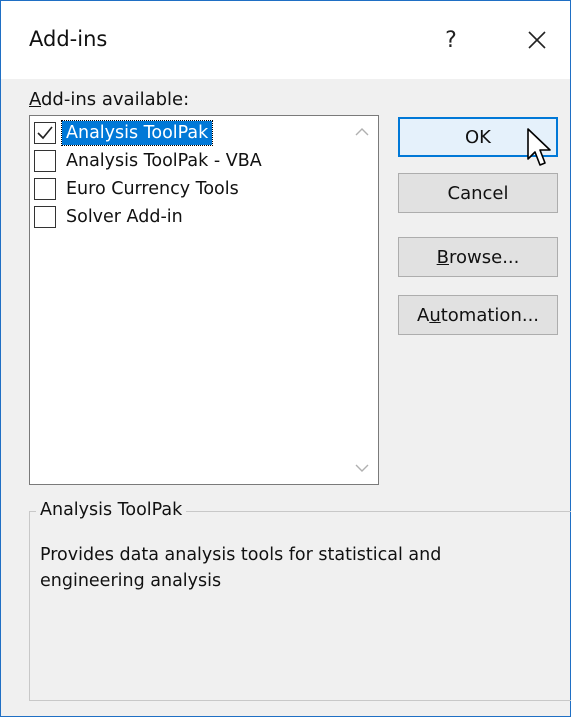  Describe the element at coordinates (124, 217) in the screenshot. I see `item-label: Solver Add-in` at that location.